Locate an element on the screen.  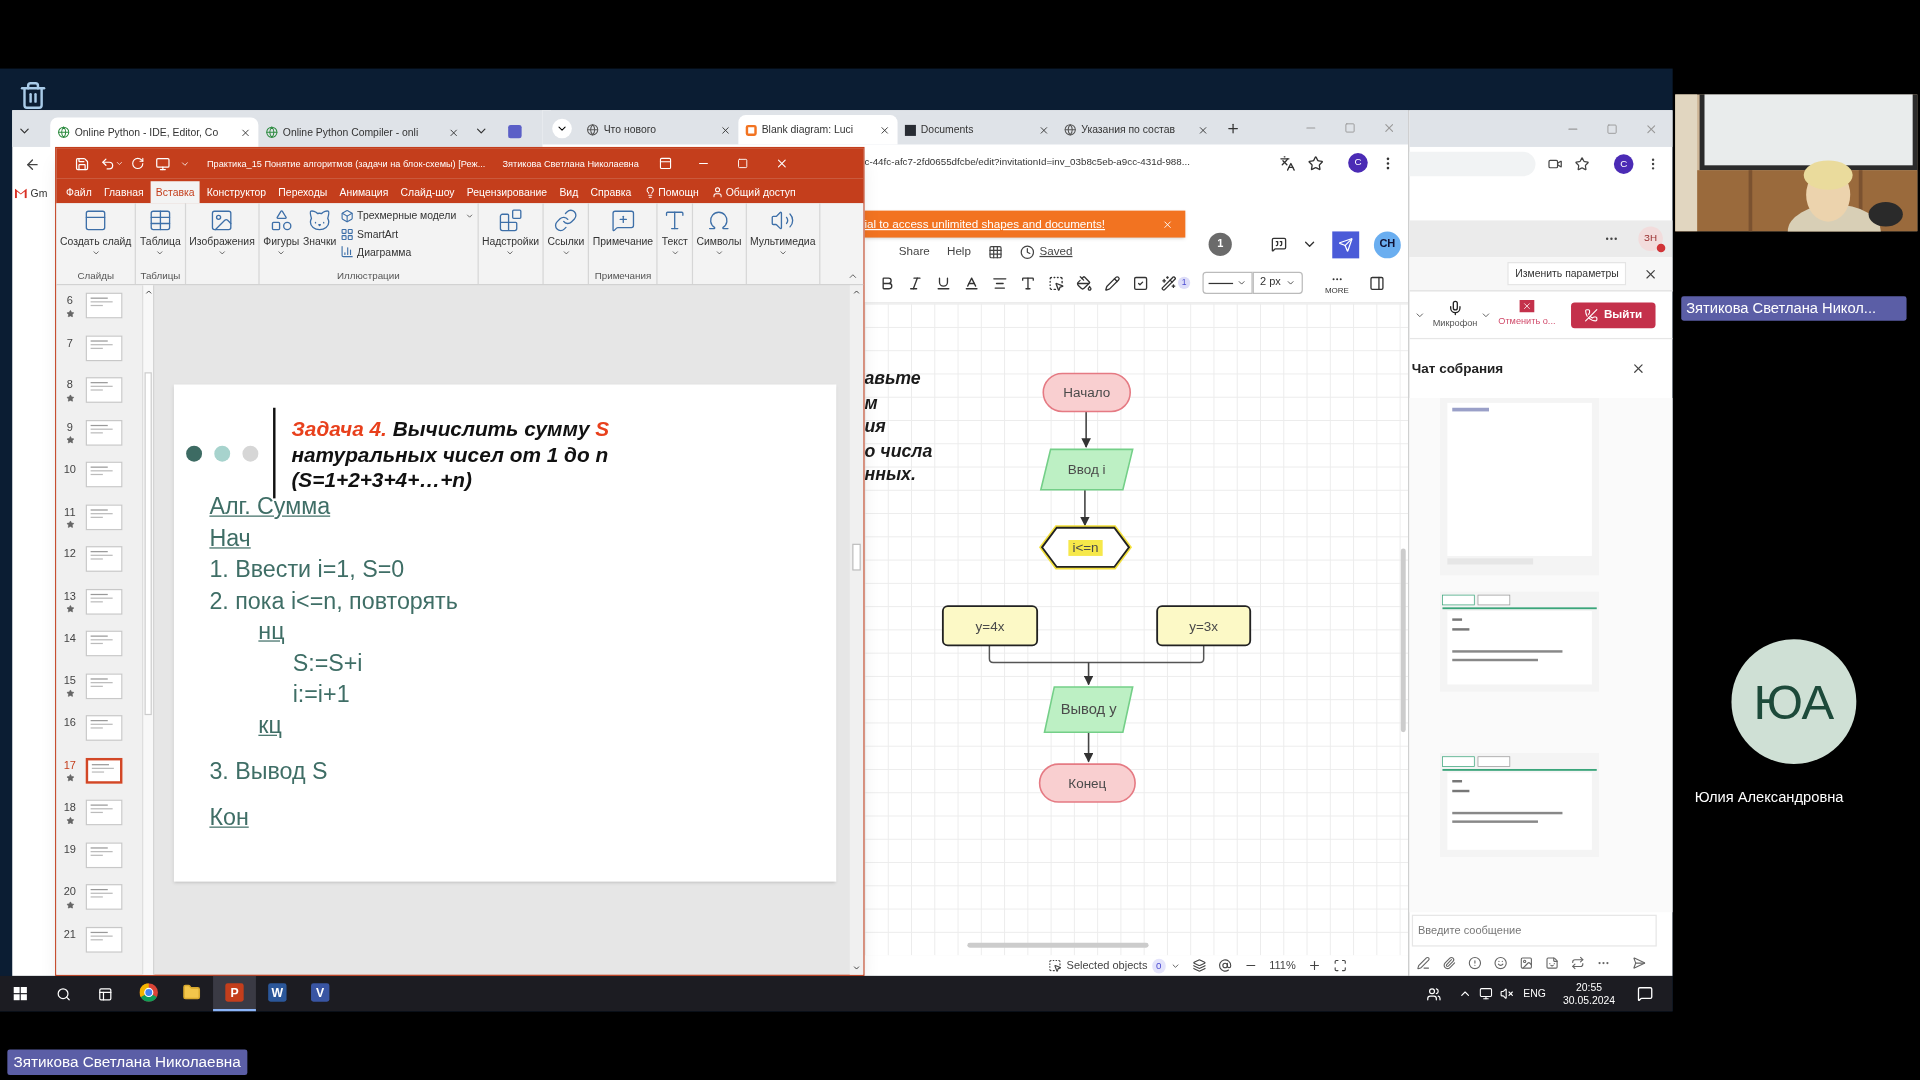
share-button: Общий доступ is located at coordinates (753, 192).